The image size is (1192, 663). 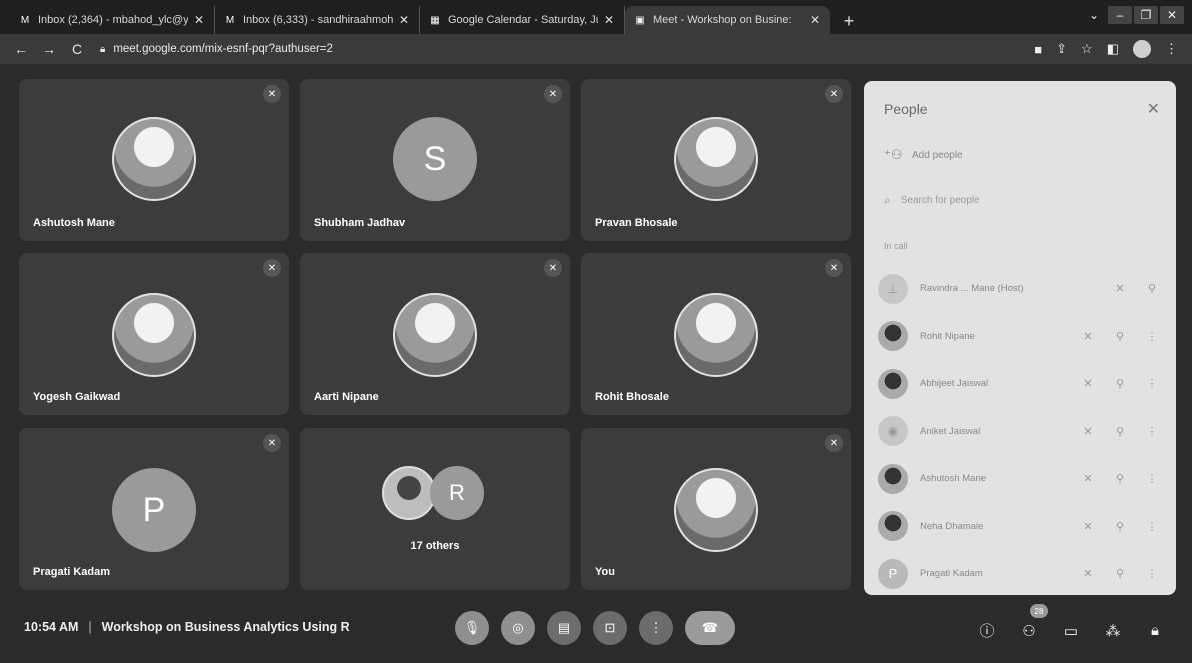 What do you see at coordinates (49, 49) in the screenshot?
I see `forward-icon: →` at bounding box center [49, 49].